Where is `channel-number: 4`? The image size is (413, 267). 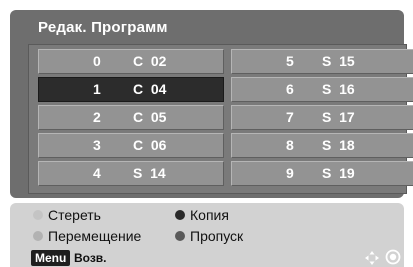
channel-number: 4 is located at coordinates (97, 173).